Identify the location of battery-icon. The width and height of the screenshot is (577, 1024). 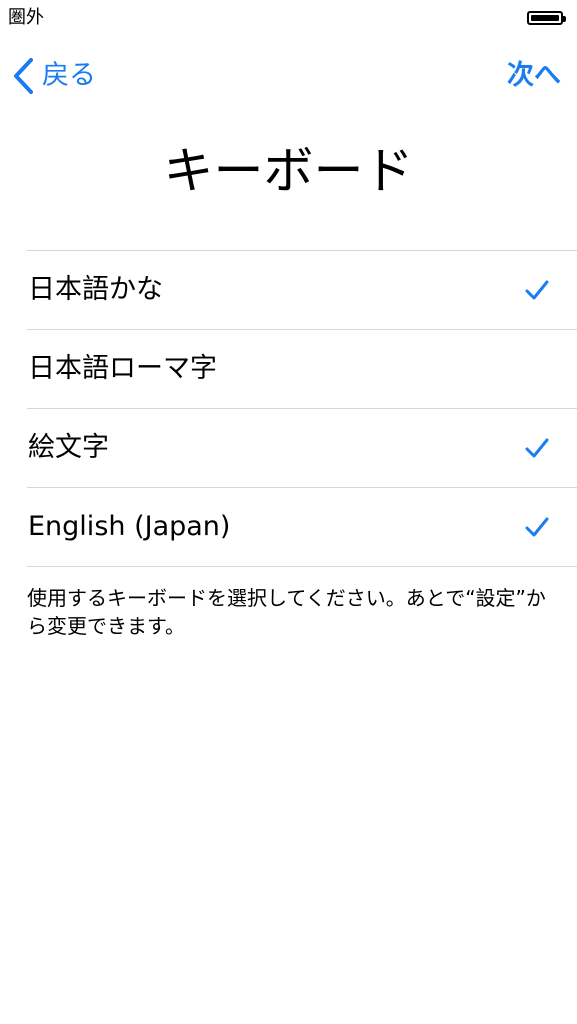
(546, 18).